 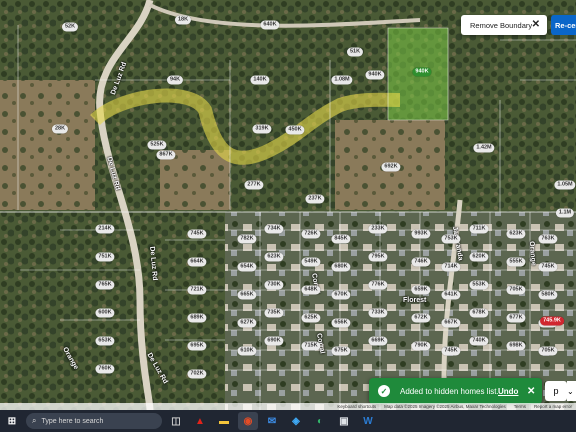 What do you see at coordinates (552, 321) in the screenshot?
I see `price-pin-highlighted: 745.9K` at bounding box center [552, 321].